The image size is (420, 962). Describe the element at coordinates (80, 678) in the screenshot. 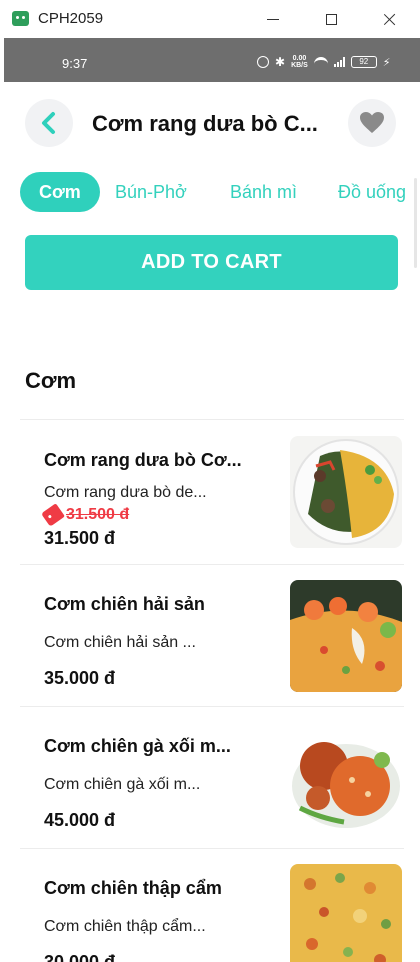

I see `item-price: 35.000 đ` at that location.